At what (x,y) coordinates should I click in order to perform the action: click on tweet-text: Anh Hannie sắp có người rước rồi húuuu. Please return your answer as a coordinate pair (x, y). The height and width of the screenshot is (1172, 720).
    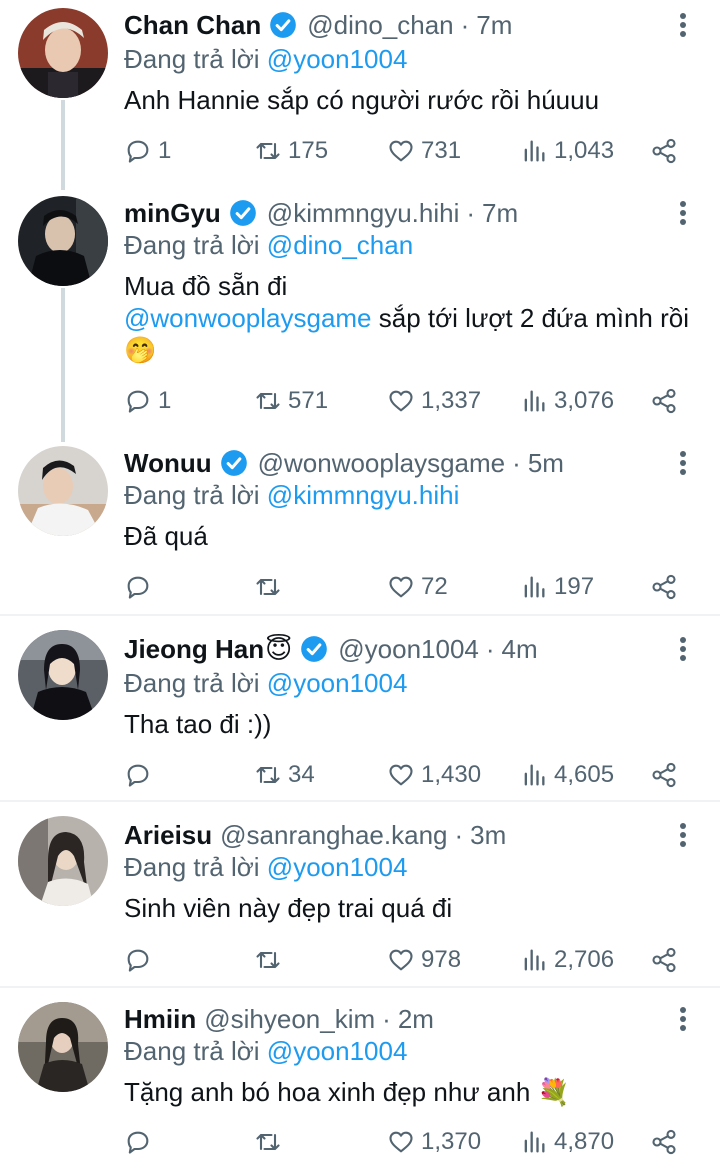
    Looking at the image, I should click on (409, 100).